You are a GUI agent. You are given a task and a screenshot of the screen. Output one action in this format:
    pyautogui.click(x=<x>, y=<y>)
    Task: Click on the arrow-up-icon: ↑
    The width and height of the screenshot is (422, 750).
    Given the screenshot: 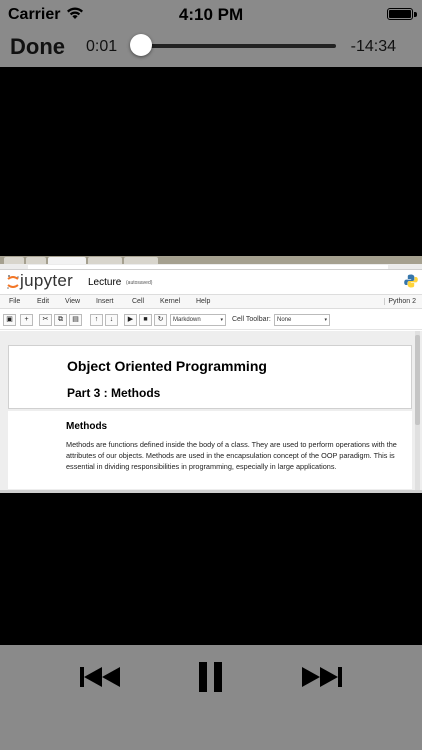 What is the action you would take?
    pyautogui.click(x=96, y=320)
    